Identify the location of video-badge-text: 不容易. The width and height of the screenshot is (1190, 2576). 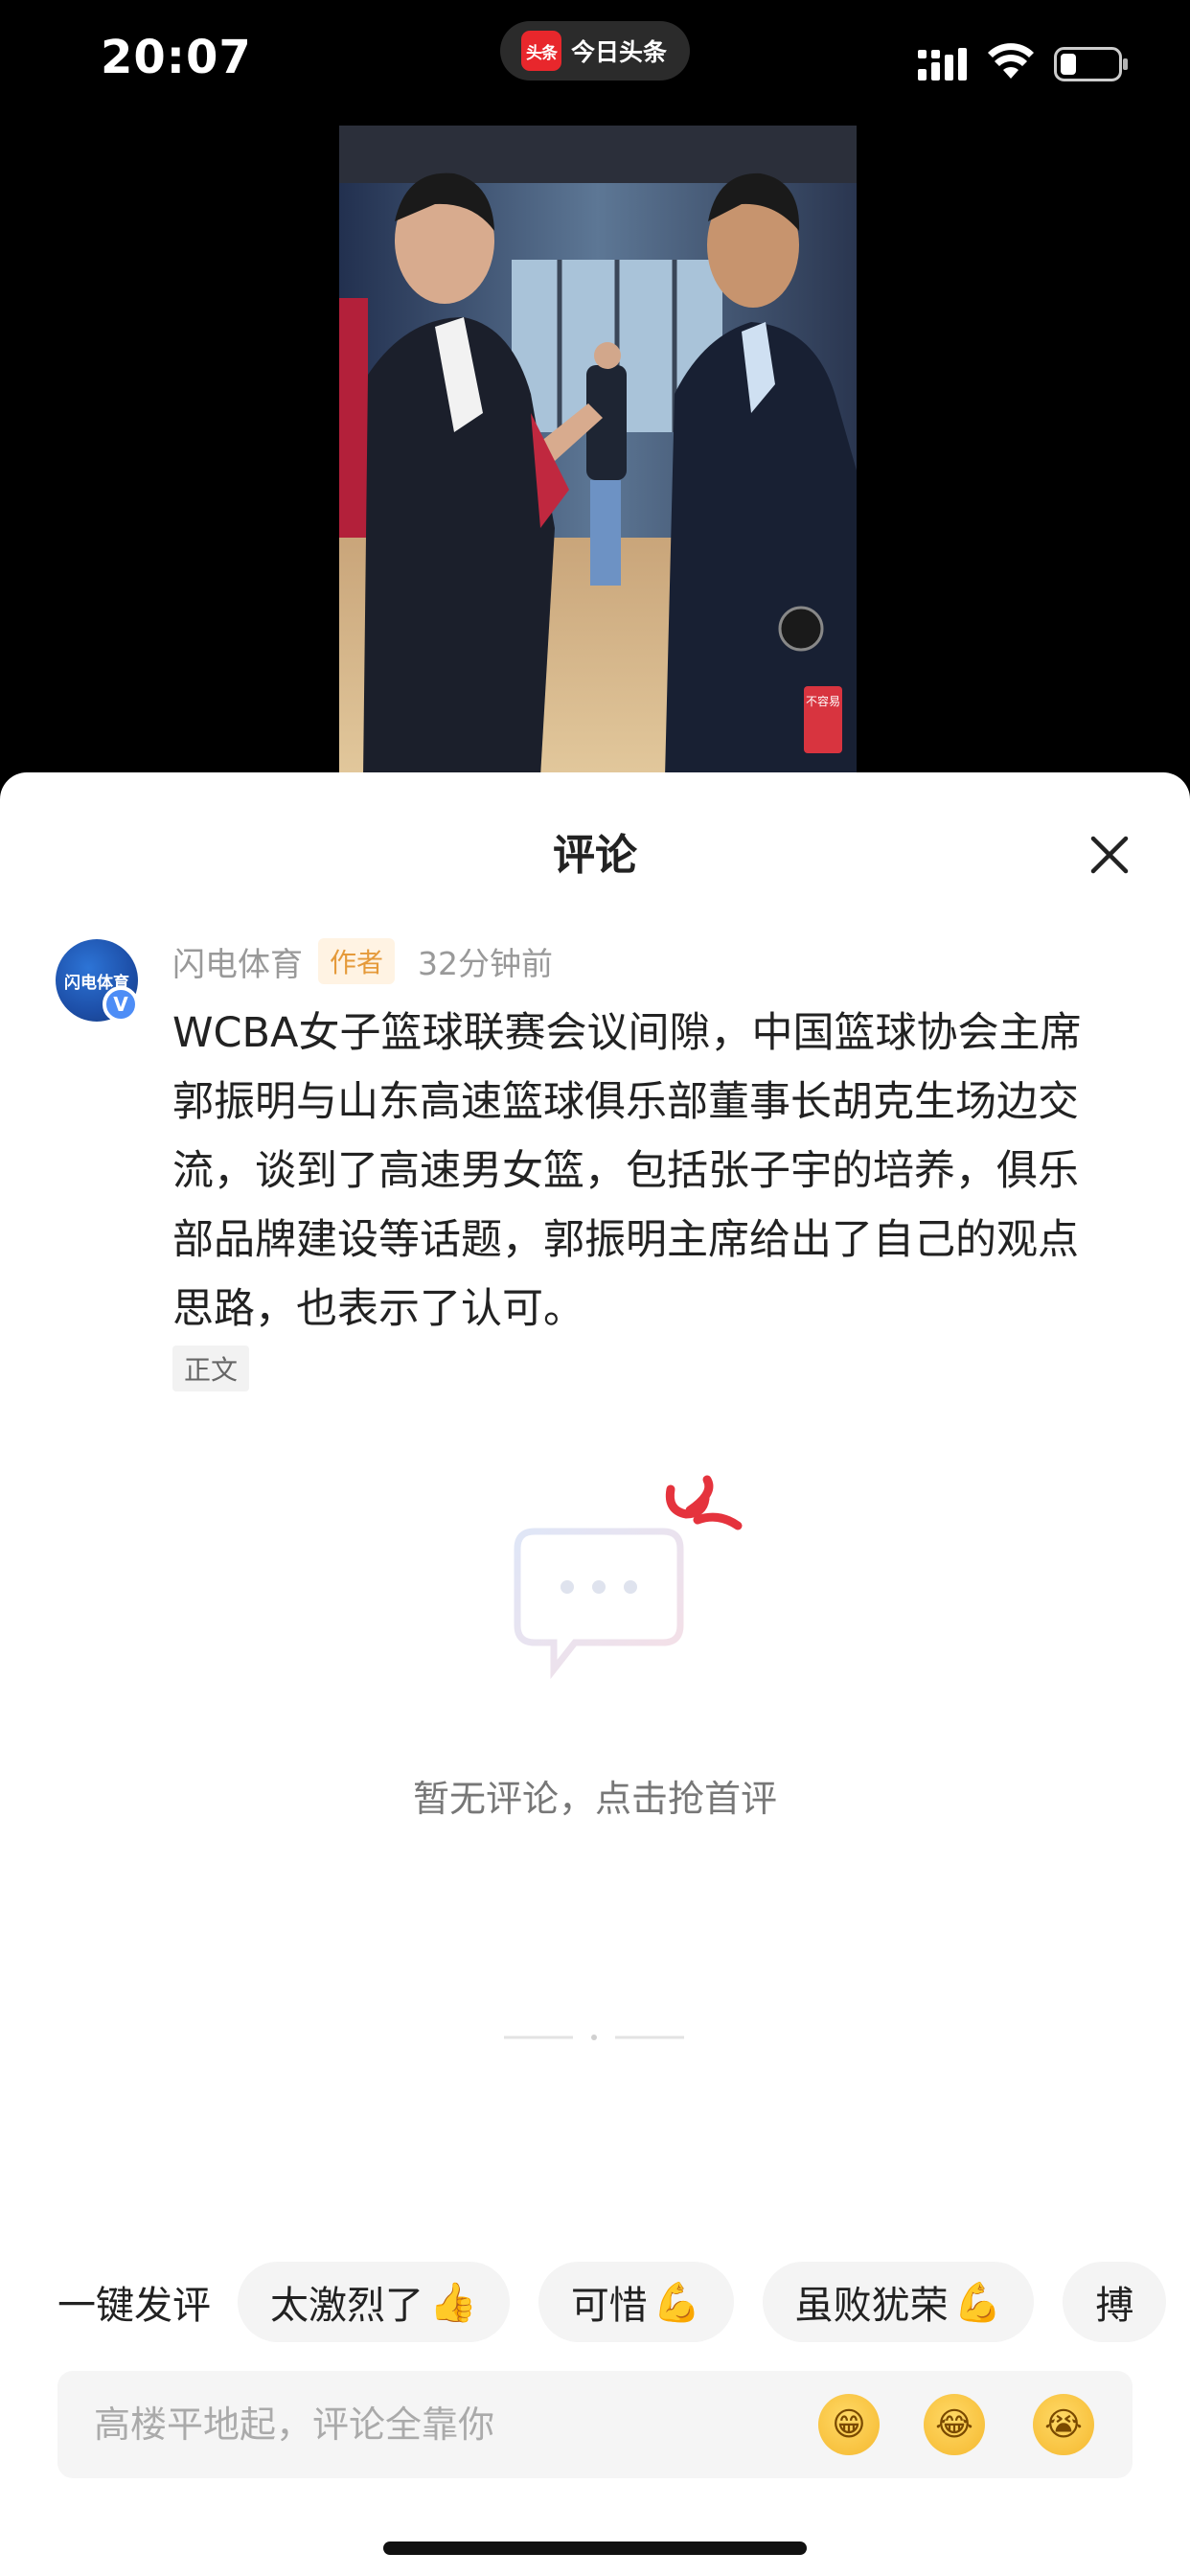
(823, 701).